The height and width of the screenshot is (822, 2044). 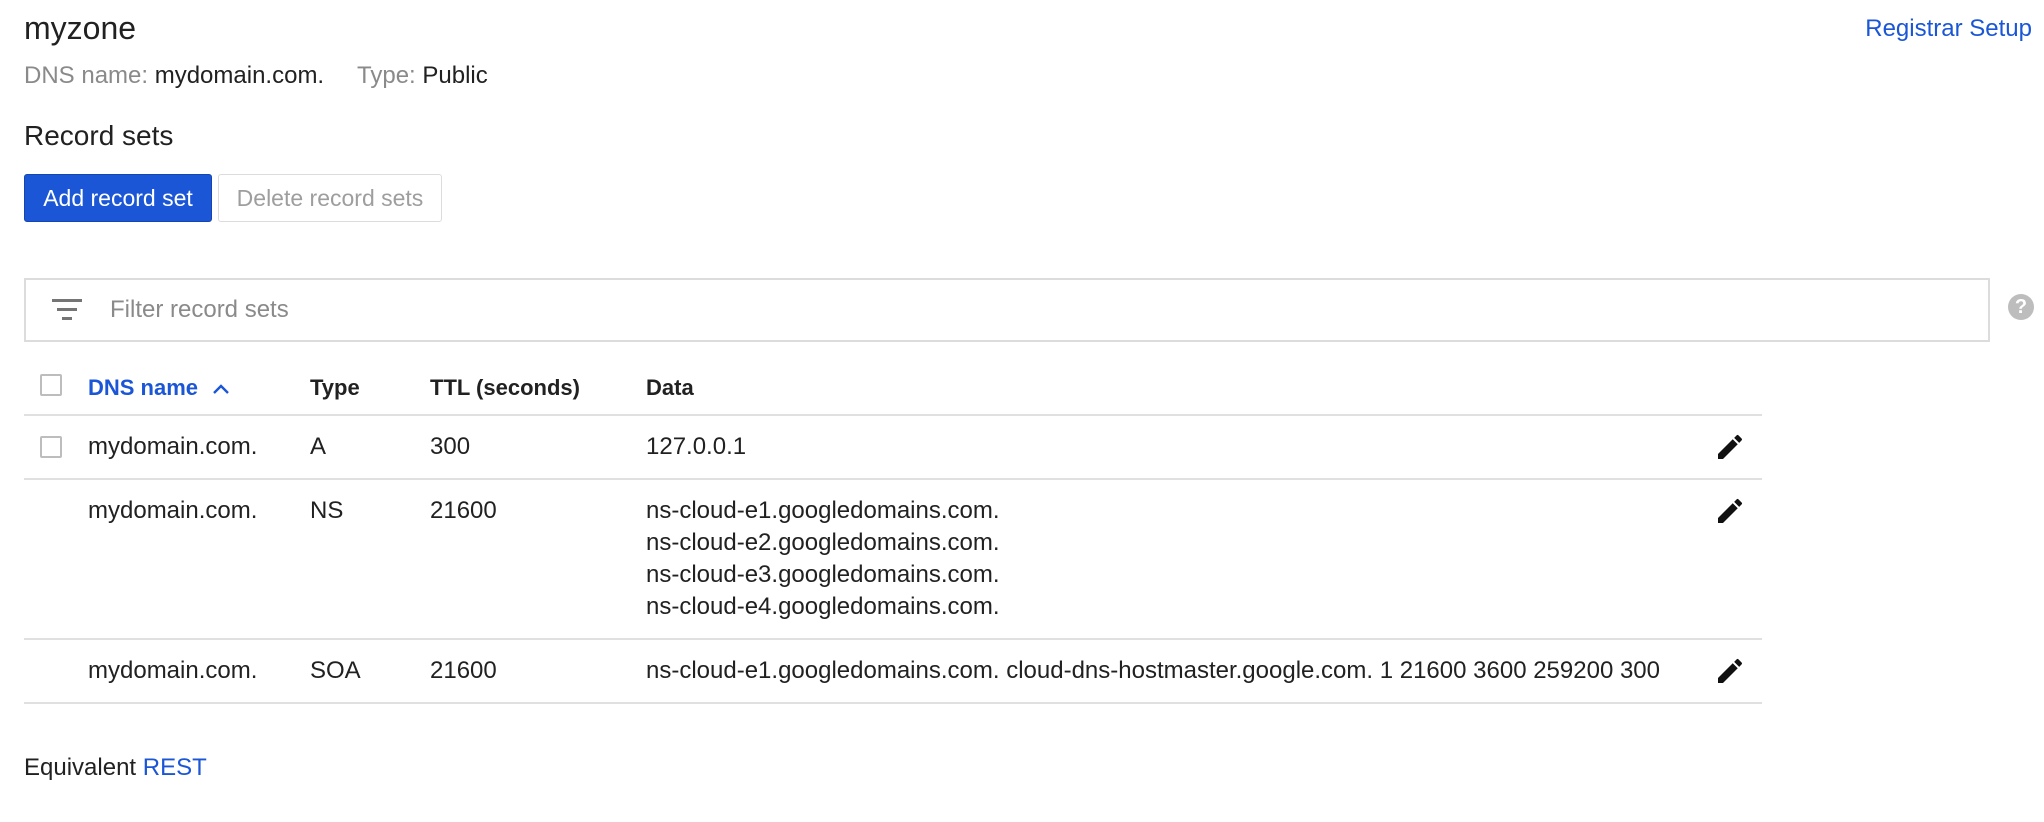 I want to click on filter-bar, so click(x=1007, y=310).